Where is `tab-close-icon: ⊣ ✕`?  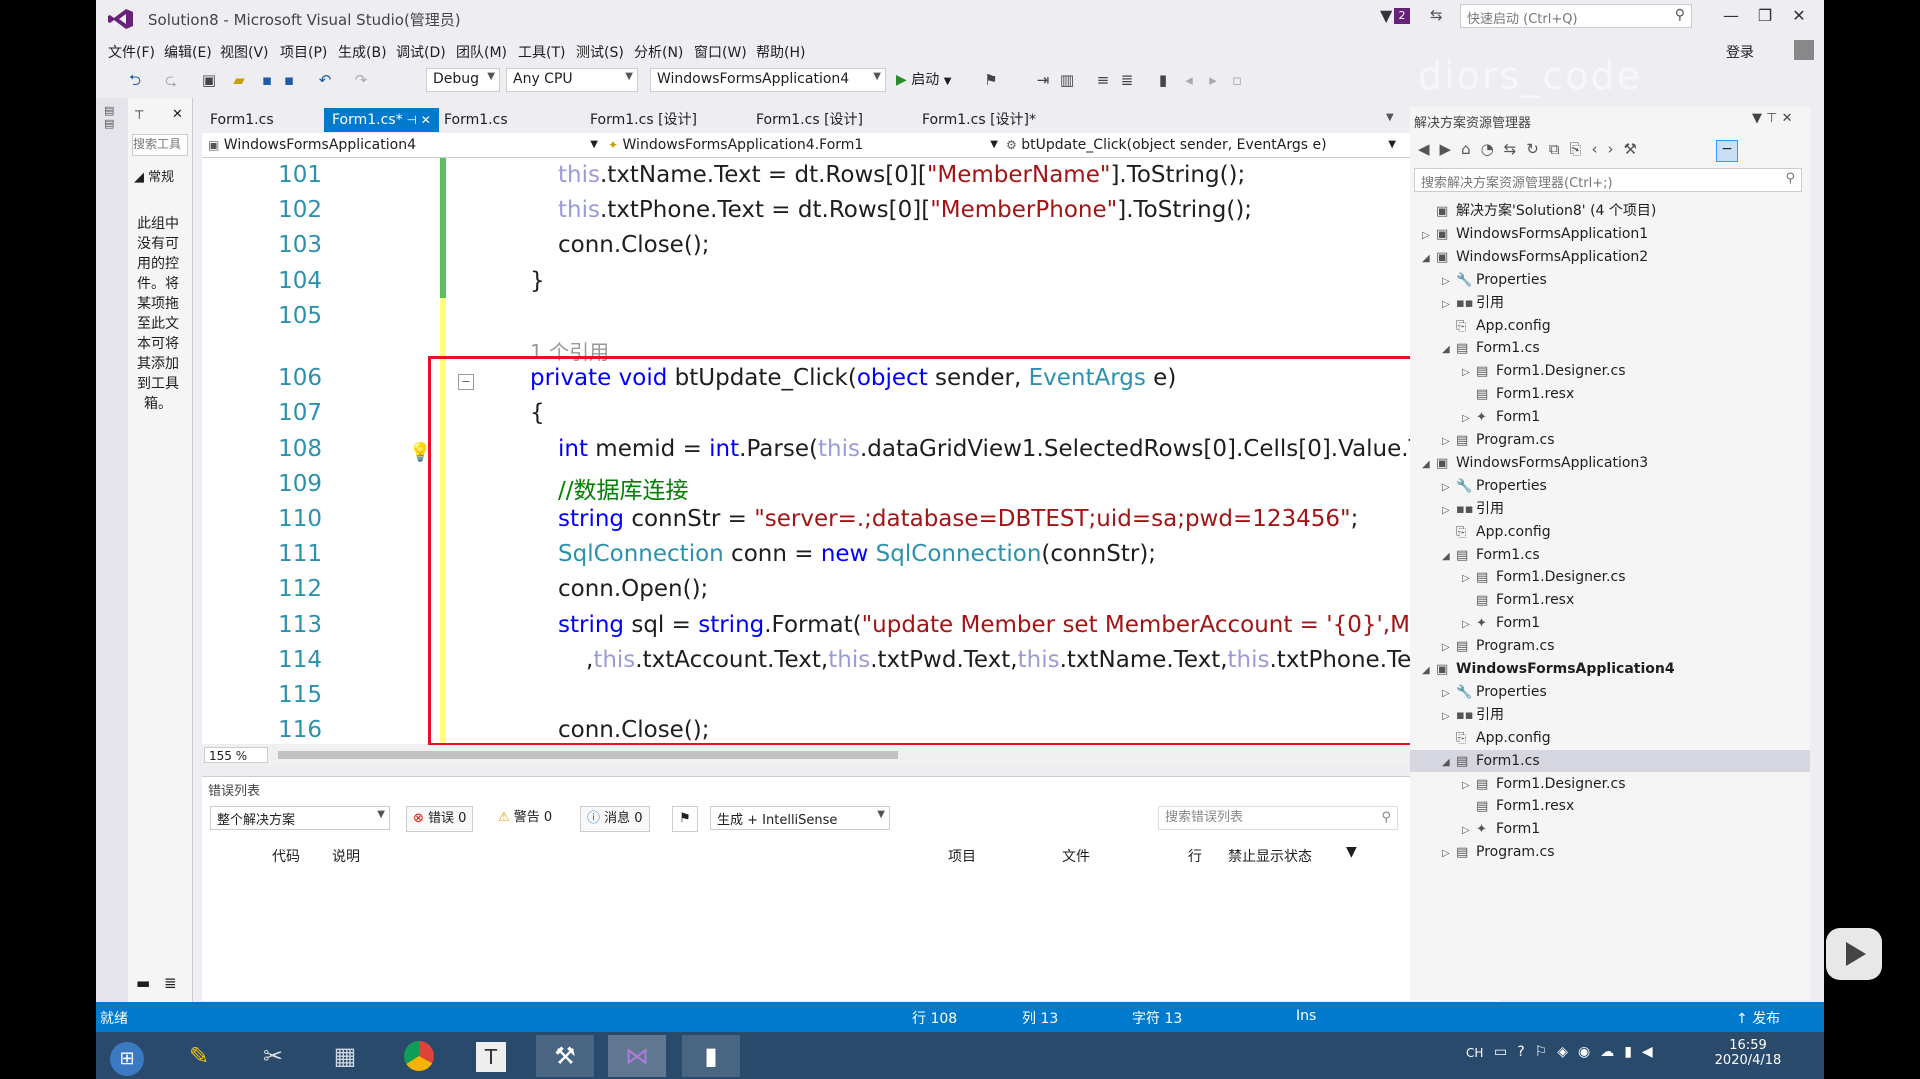
tab-close-icon: ⊣ ✕ is located at coordinates (416, 120).